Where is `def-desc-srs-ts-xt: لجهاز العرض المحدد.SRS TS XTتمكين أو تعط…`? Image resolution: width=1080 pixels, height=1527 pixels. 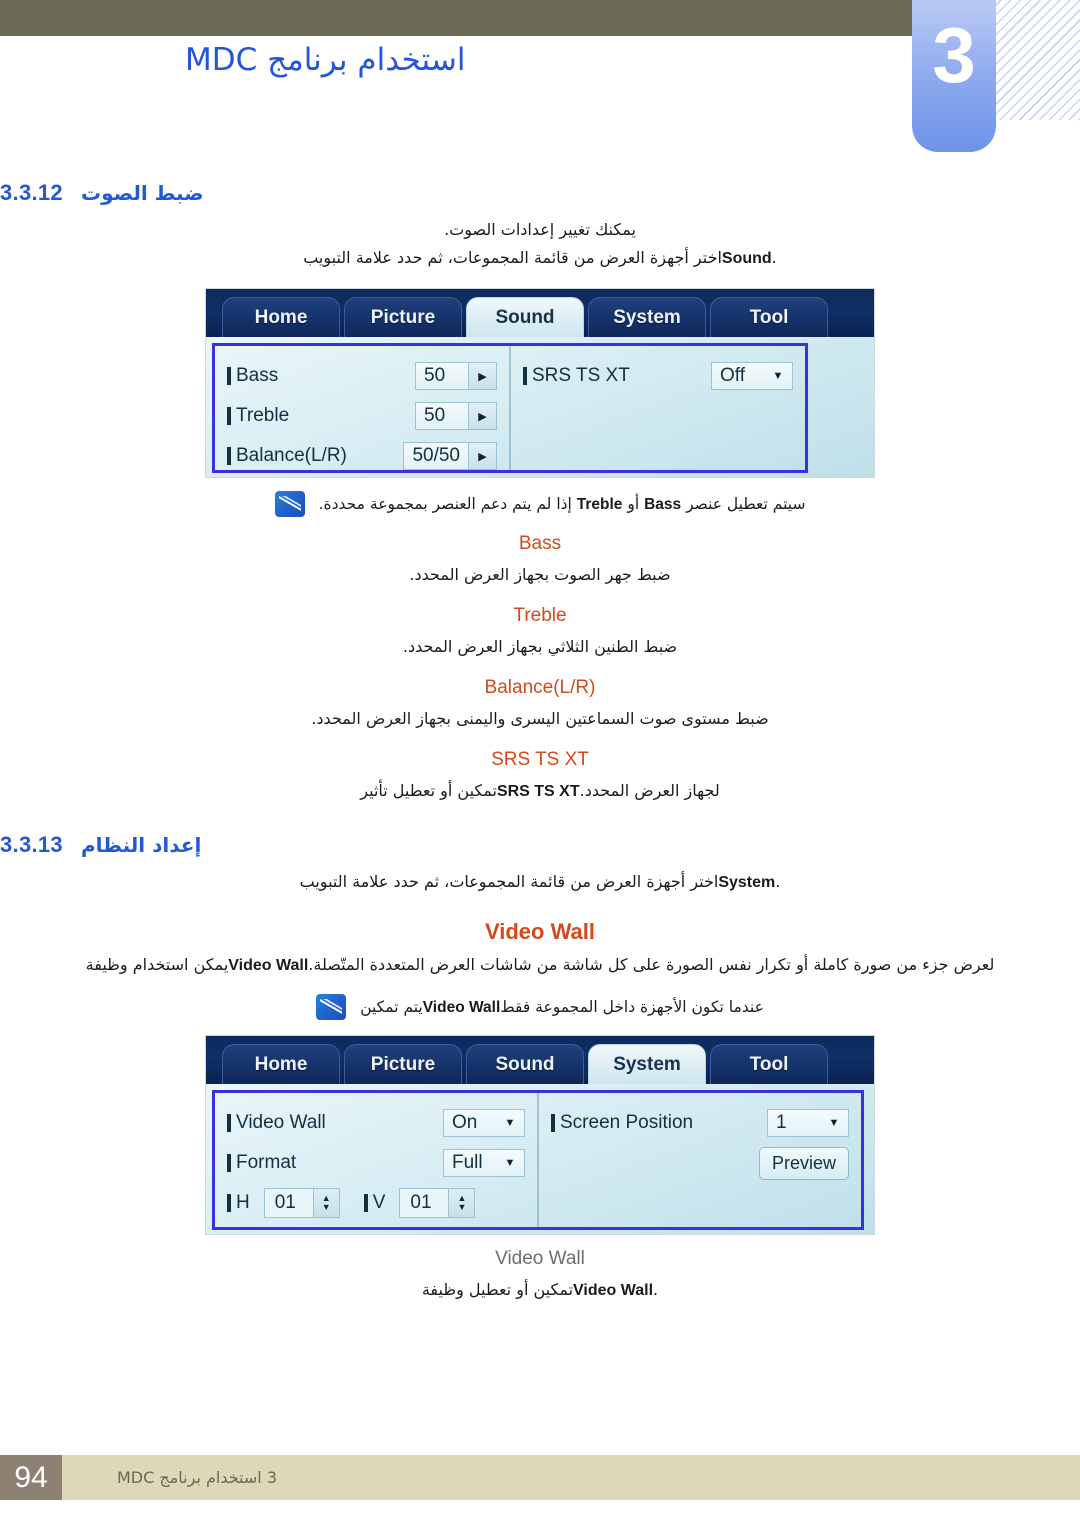
def-desc-srs-ts-xt: لجهاز العرض المحدد.SRS TS XTتمكين أو تعط… is located at coordinates (540, 791).